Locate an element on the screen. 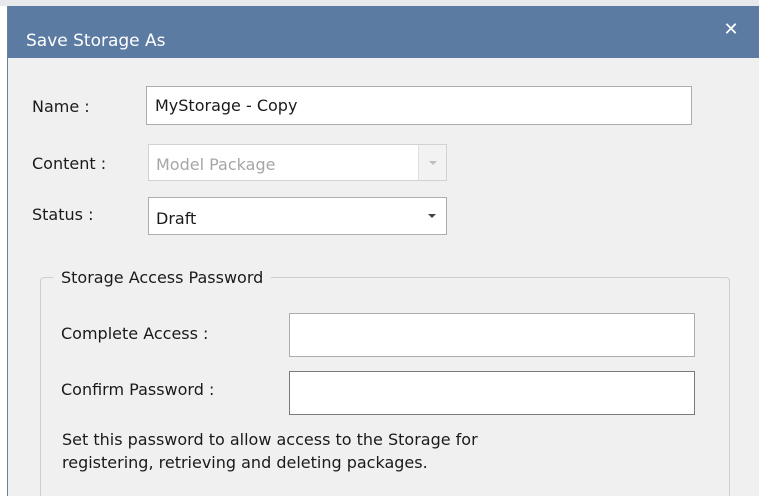 The height and width of the screenshot is (496, 759). content-select-value: Model Package is located at coordinates (216, 164).